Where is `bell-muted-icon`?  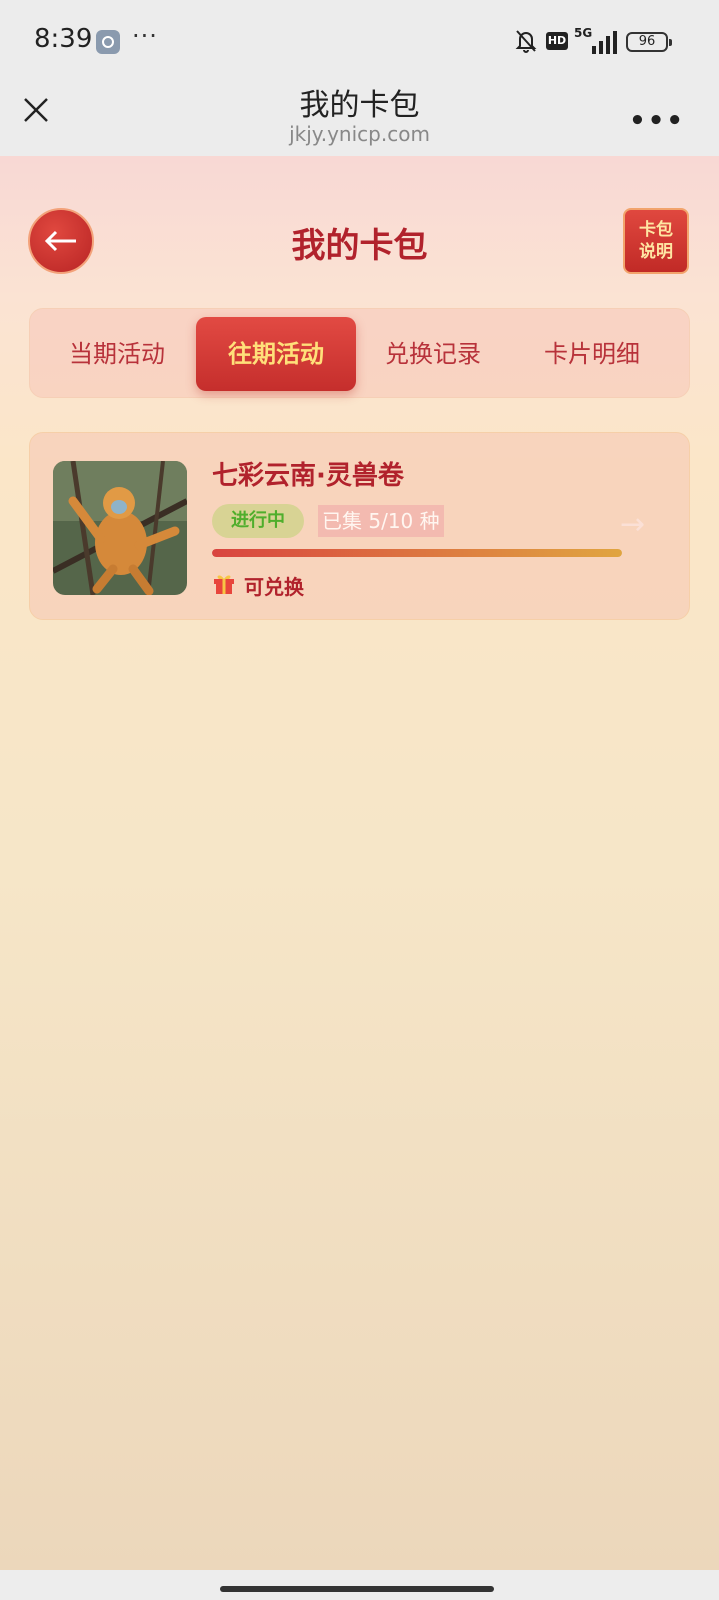 bell-muted-icon is located at coordinates (526, 41).